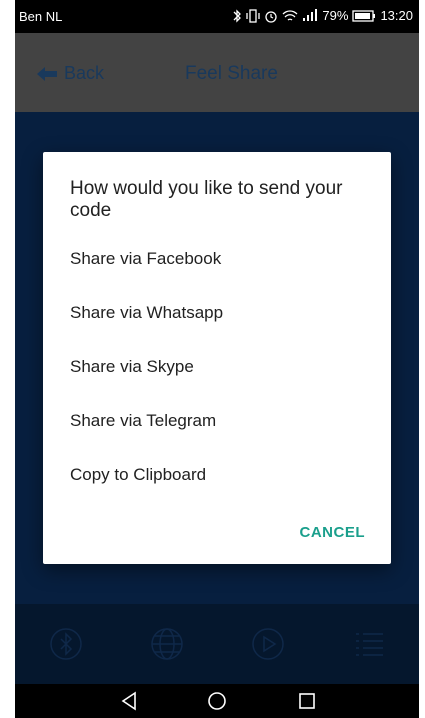 This screenshot has height=718, width=425. Describe the element at coordinates (41, 16) in the screenshot. I see `carrier-name: Ben NL` at that location.